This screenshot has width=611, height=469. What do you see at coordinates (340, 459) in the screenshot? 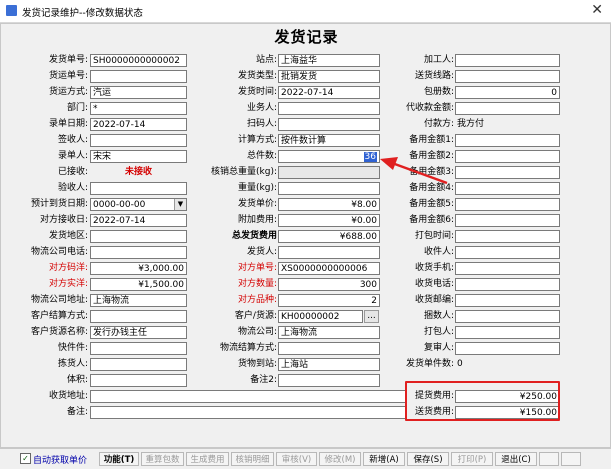
I see `edit-button: 修改(M)` at bounding box center [340, 459].